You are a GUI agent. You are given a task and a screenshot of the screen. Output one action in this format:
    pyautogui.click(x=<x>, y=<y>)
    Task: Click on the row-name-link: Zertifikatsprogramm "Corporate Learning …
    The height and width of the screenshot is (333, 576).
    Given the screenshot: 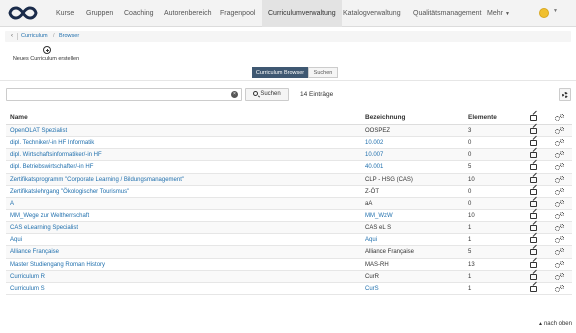 What is the action you would take?
    pyautogui.click(x=97, y=180)
    